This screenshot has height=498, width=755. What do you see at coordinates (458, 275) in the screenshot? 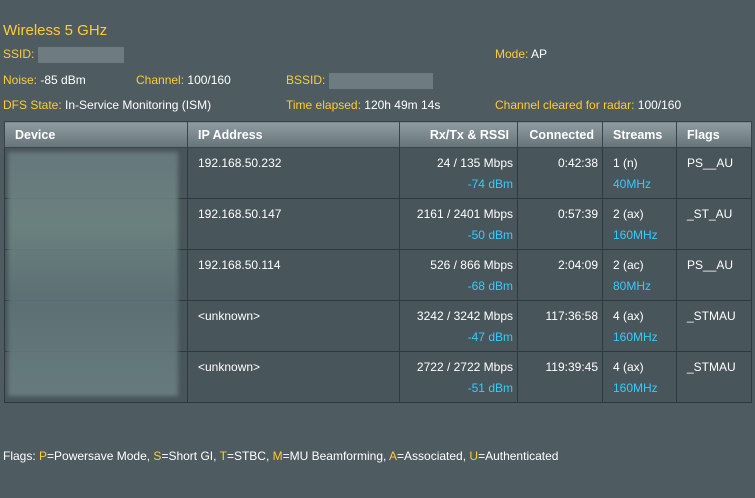
I see `rxtx-cell: 526 / 866 Mbps -68 dBm` at bounding box center [458, 275].